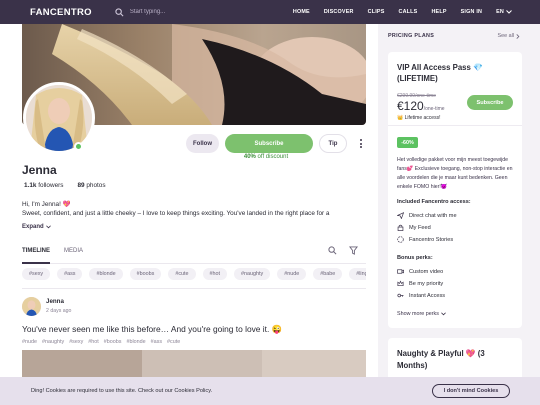 The image size is (540, 405). Describe the element at coordinates (400, 271) in the screenshot. I see `video-icon` at that location.